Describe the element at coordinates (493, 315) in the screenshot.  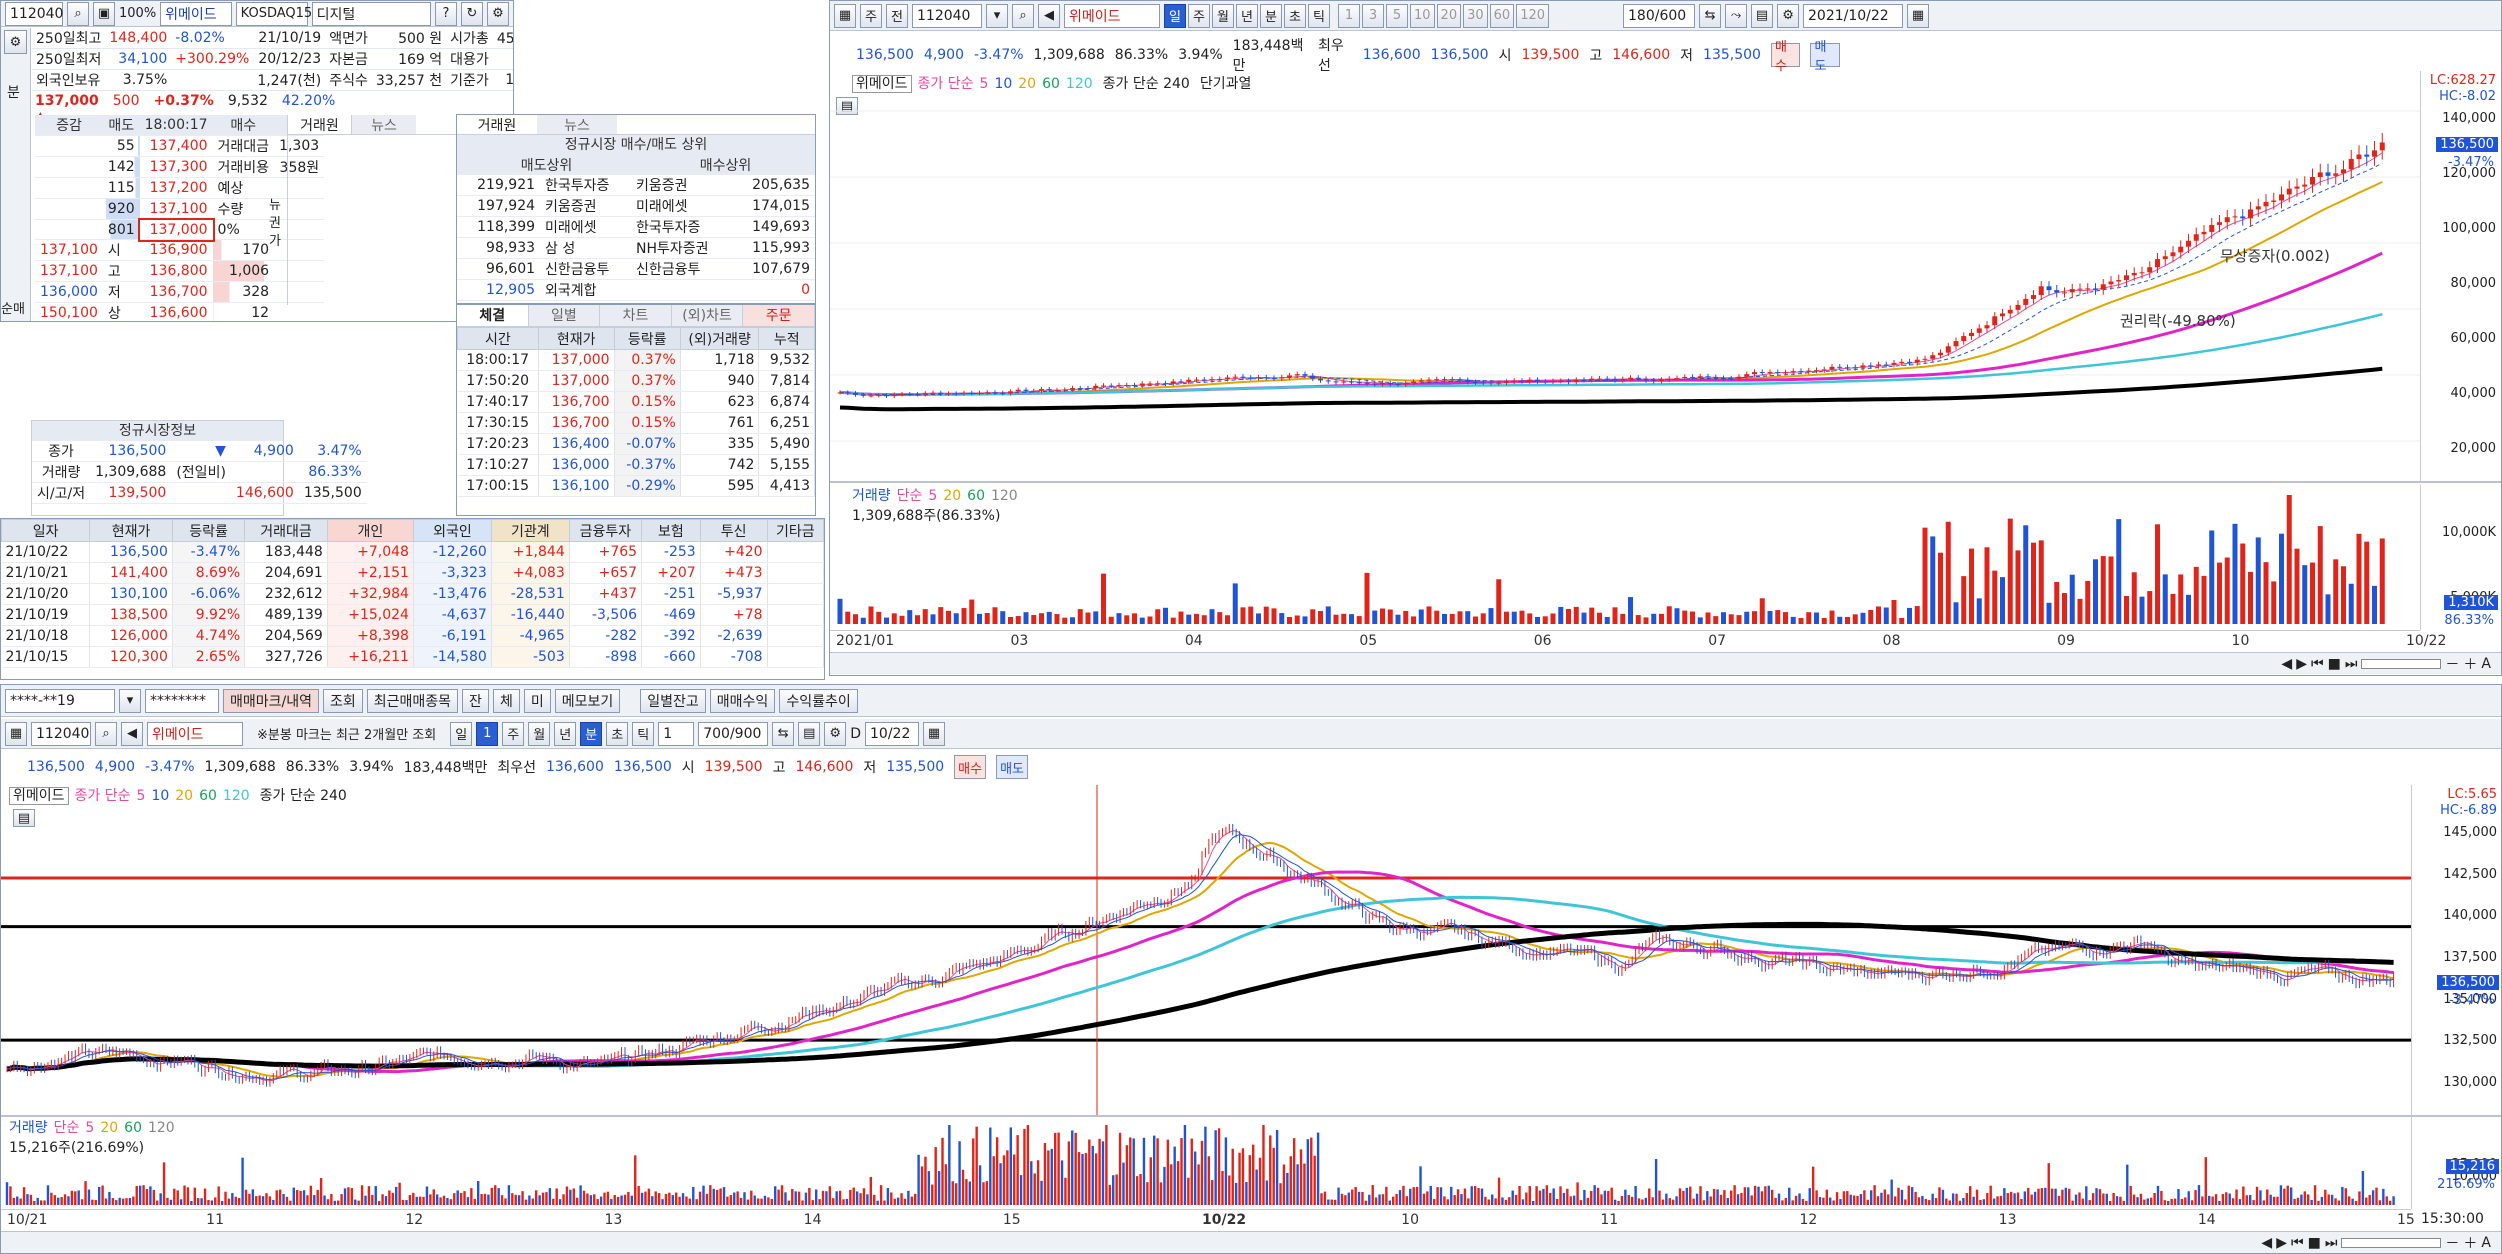
I see `tick-tab-0: 체결` at that location.